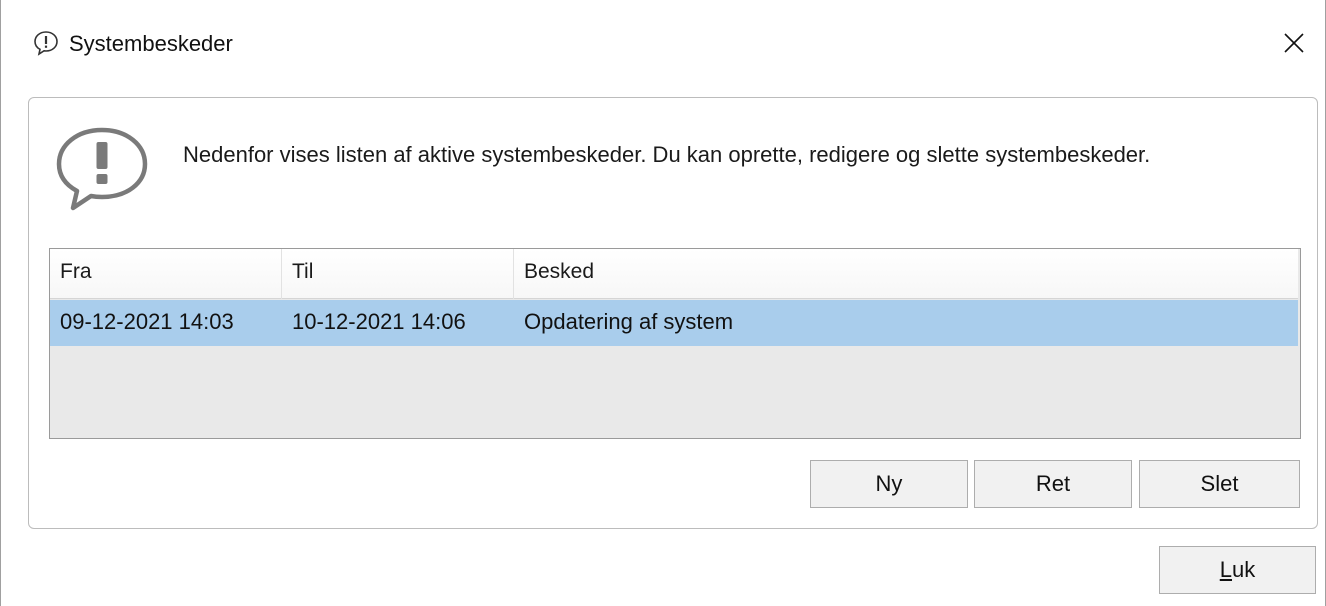 This screenshot has height=606, width=1326. Describe the element at coordinates (147, 321) in the screenshot. I see `cell-fra: 09-12-2021 14:03` at that location.